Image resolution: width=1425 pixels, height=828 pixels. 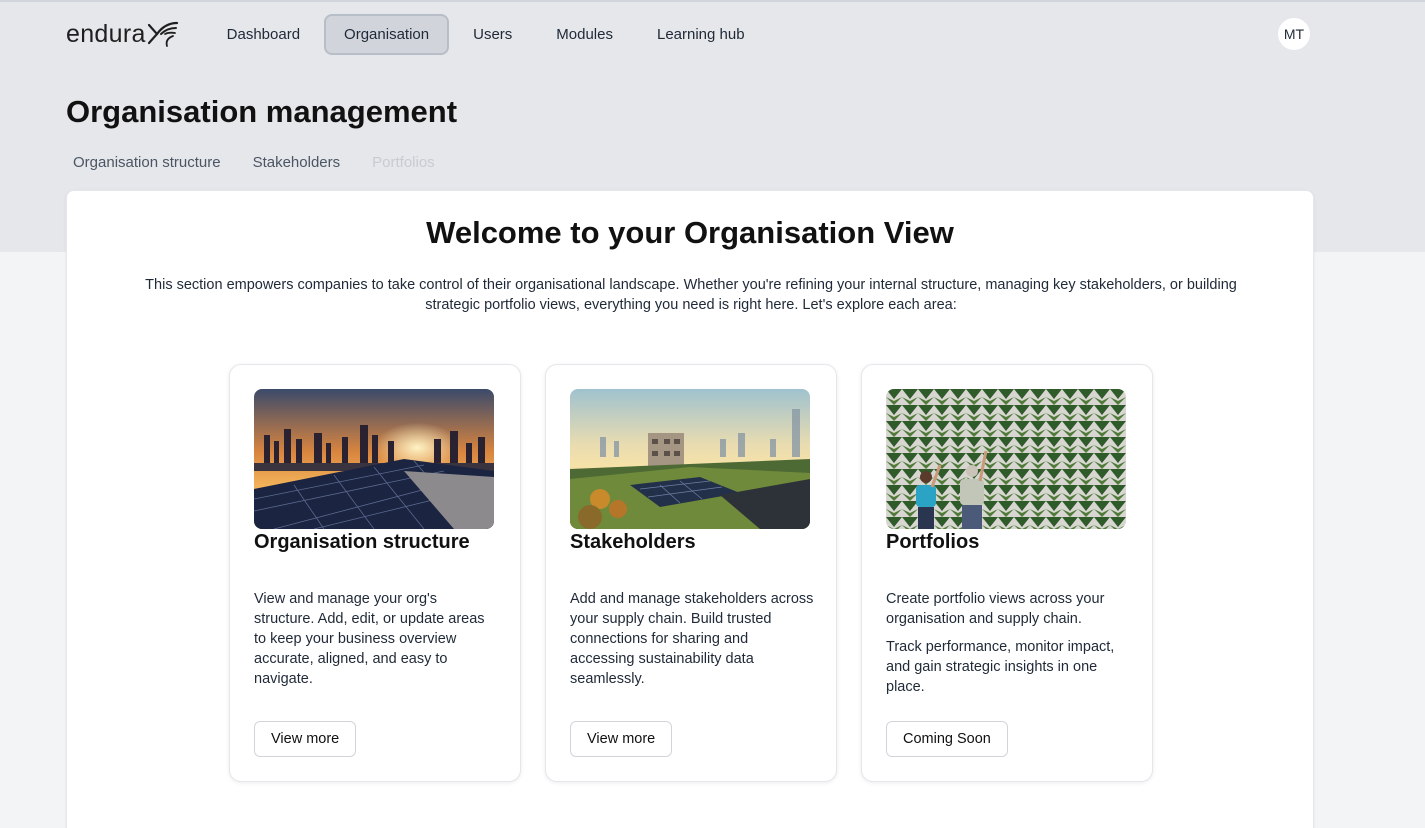 I want to click on welcome-title: Welcome to your Organisation View, so click(x=690, y=232).